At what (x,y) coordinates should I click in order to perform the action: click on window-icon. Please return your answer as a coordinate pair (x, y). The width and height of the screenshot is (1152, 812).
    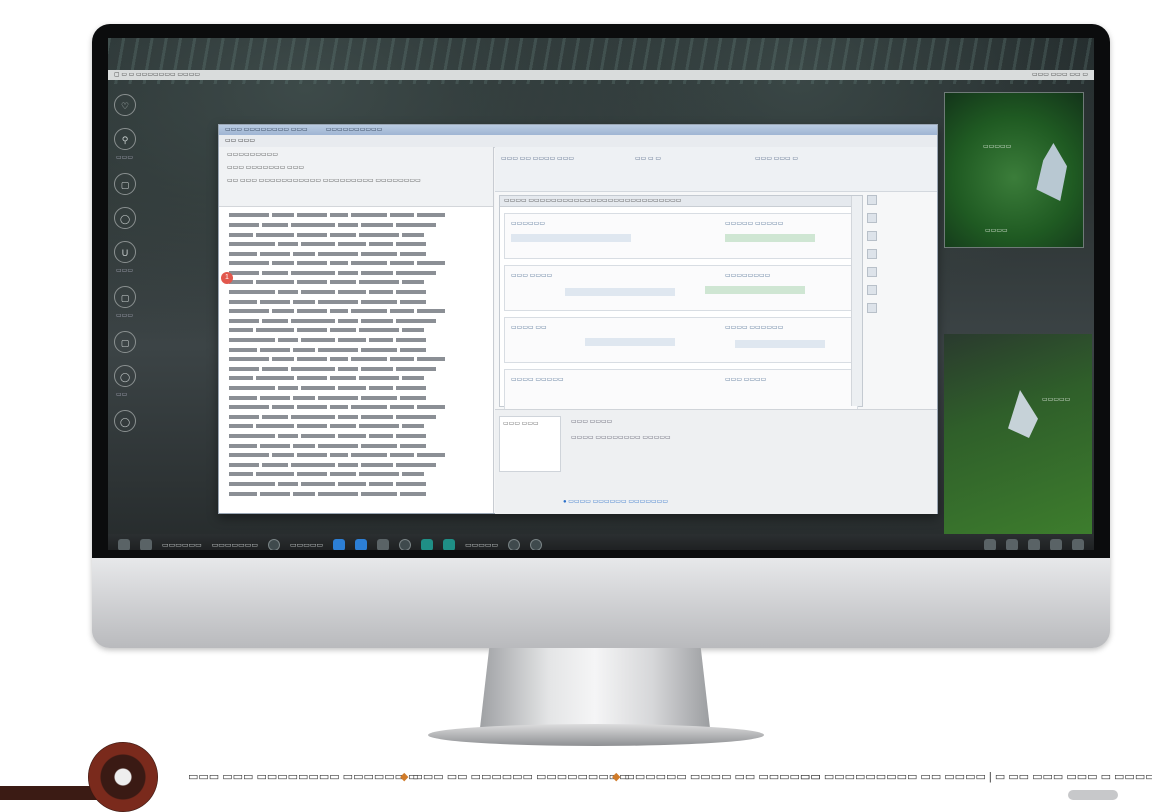
    Looking at the image, I should click on (146, 544).